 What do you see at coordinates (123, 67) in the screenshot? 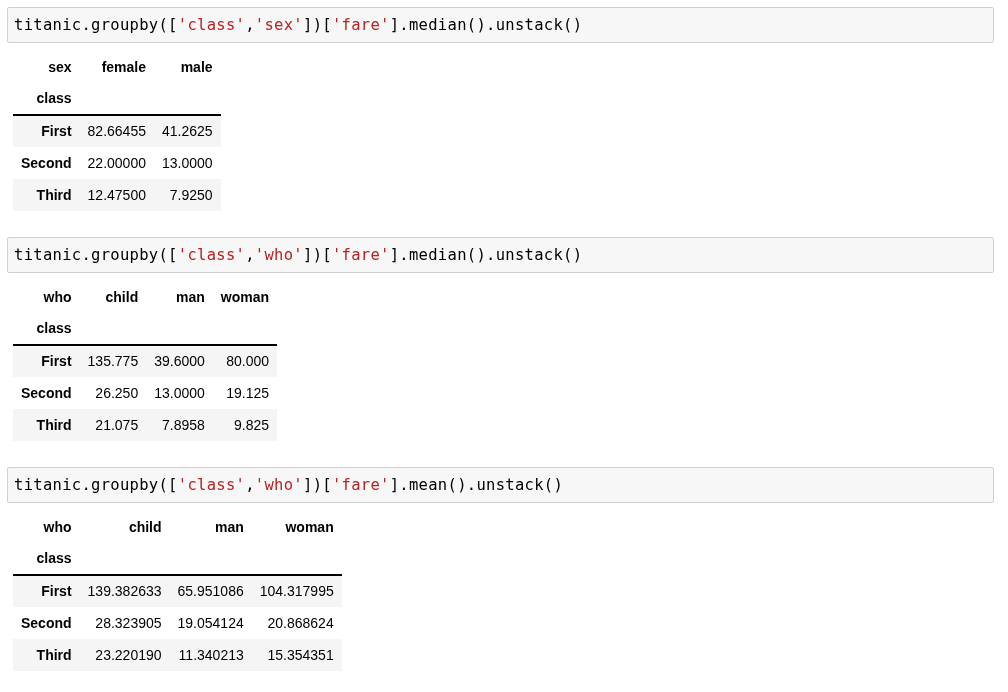
I see `column-header: female` at bounding box center [123, 67].